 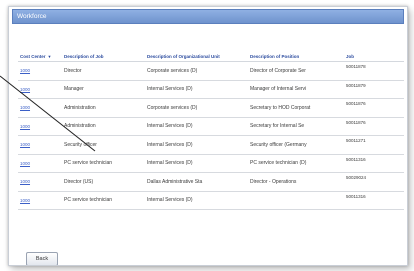 What do you see at coordinates (103, 71) in the screenshot?
I see `job-description-cell: Director` at bounding box center [103, 71].